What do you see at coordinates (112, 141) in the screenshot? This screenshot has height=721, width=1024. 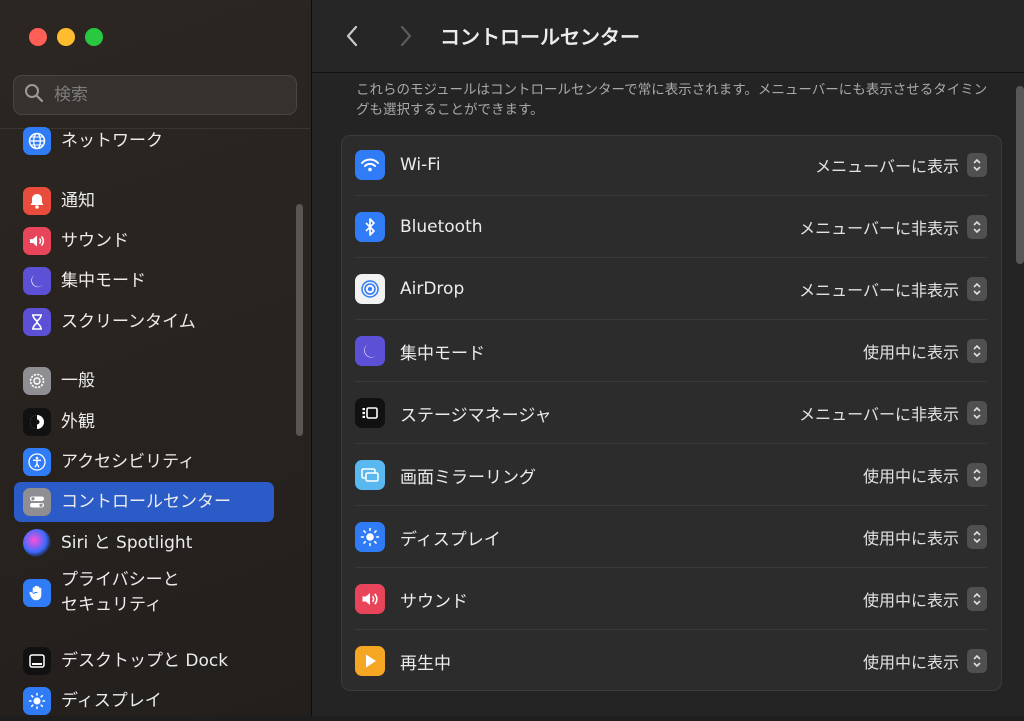 I see `sidebar-item-label: ネットワーク` at bounding box center [112, 141].